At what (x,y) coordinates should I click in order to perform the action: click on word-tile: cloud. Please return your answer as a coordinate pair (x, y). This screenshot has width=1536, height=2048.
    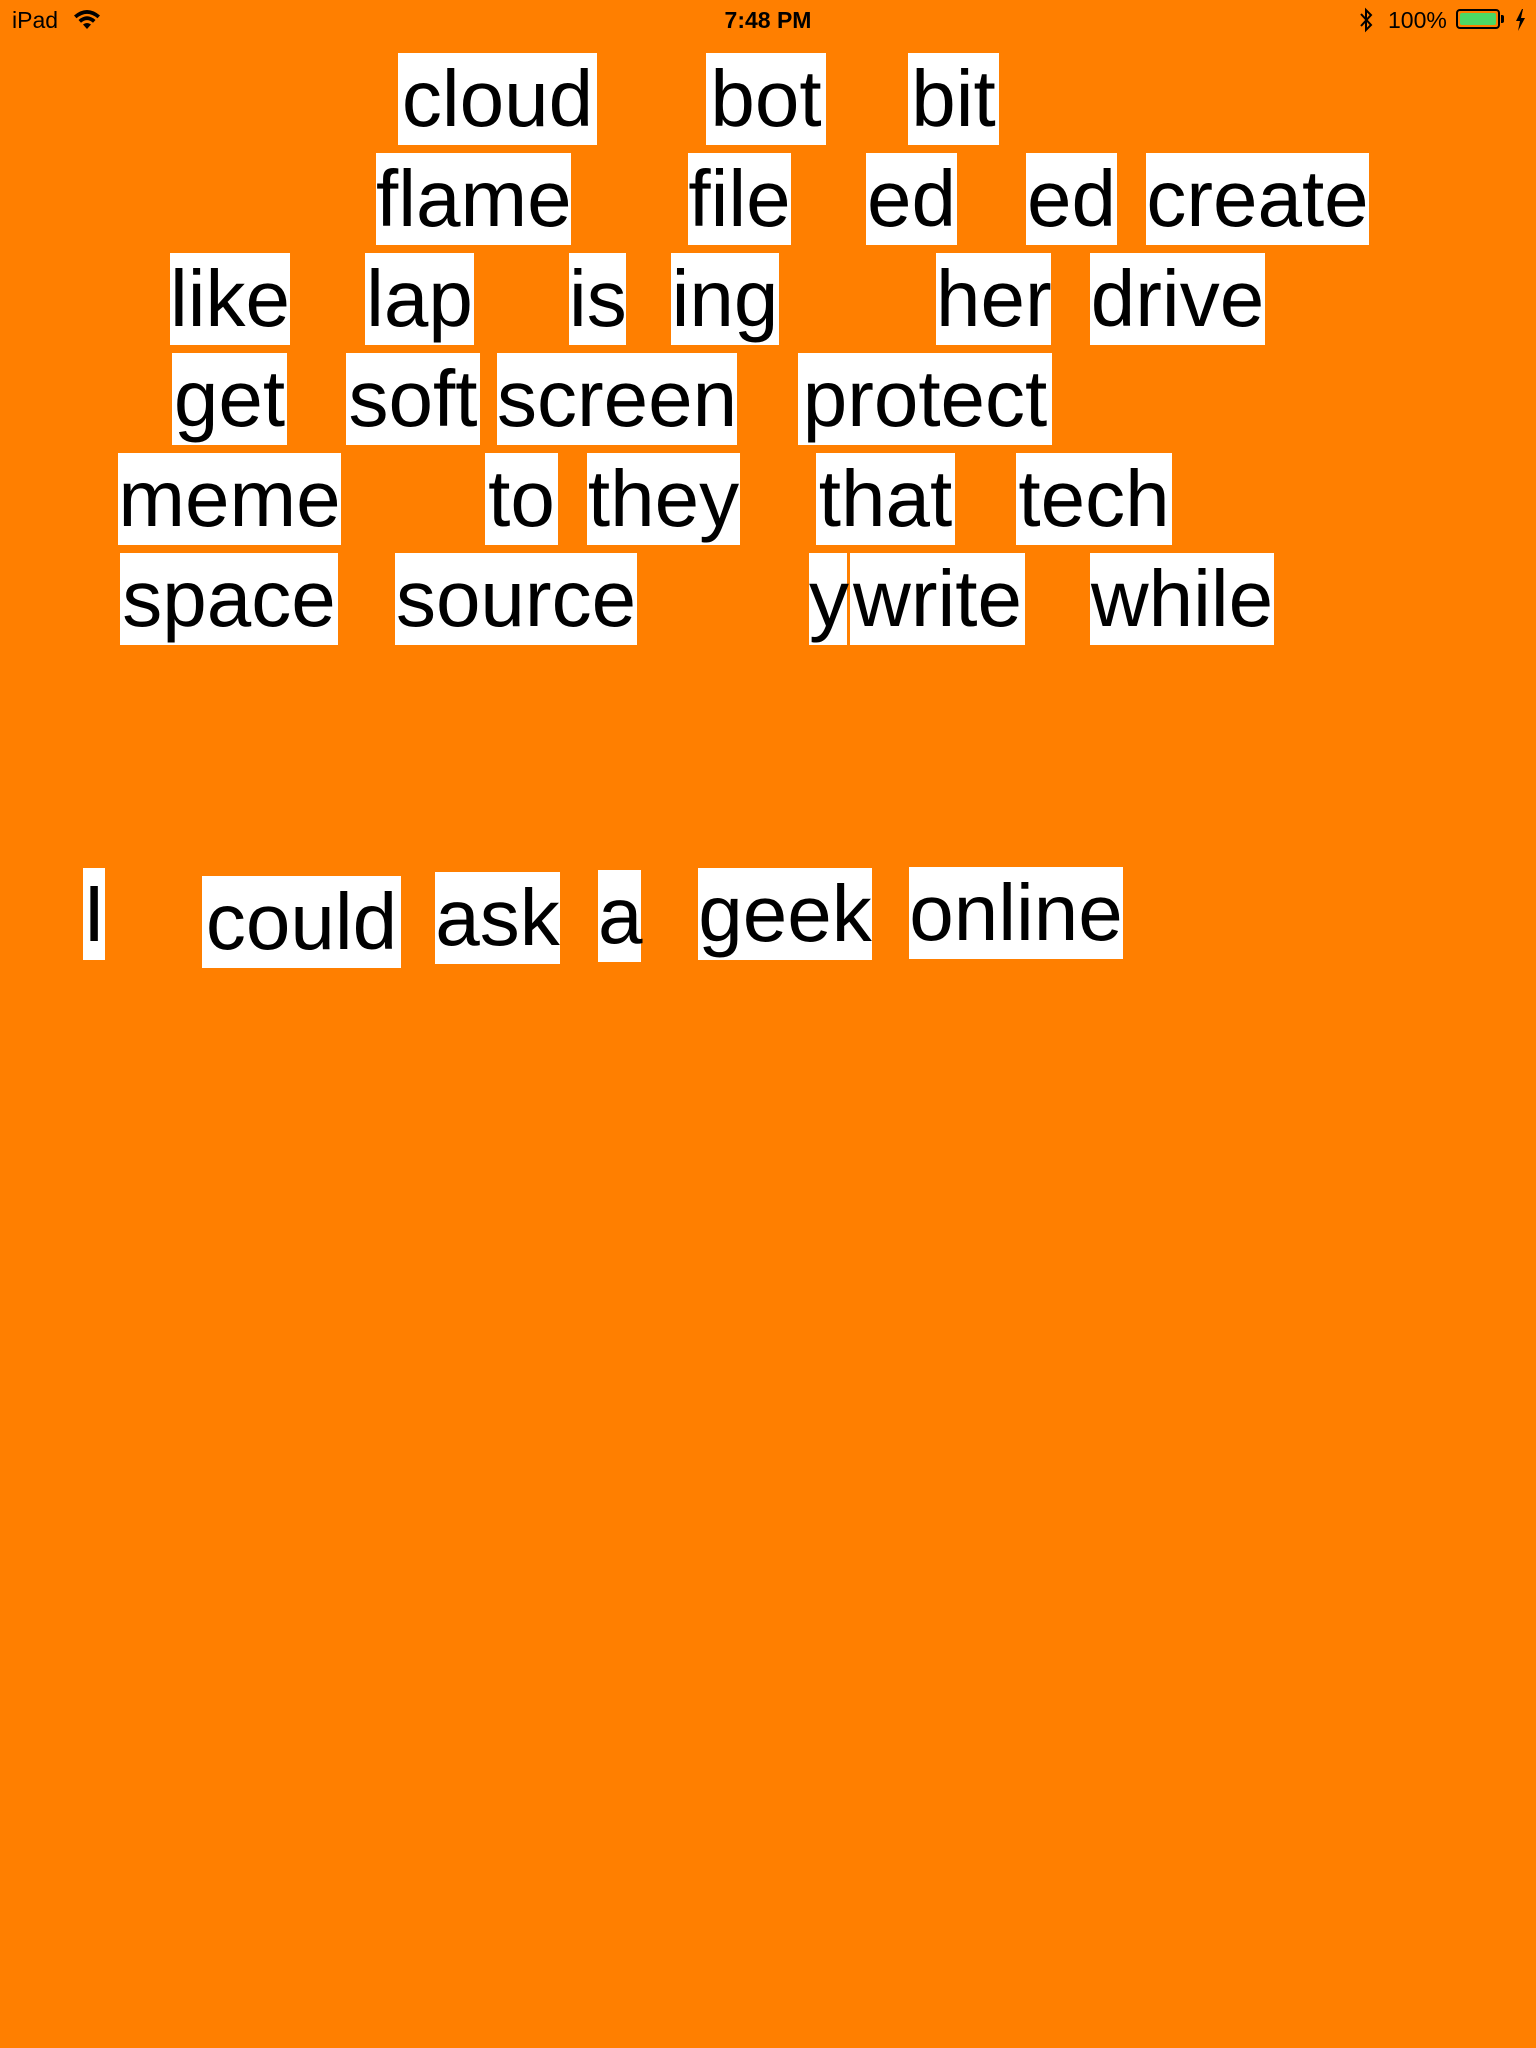
    Looking at the image, I should click on (497, 99).